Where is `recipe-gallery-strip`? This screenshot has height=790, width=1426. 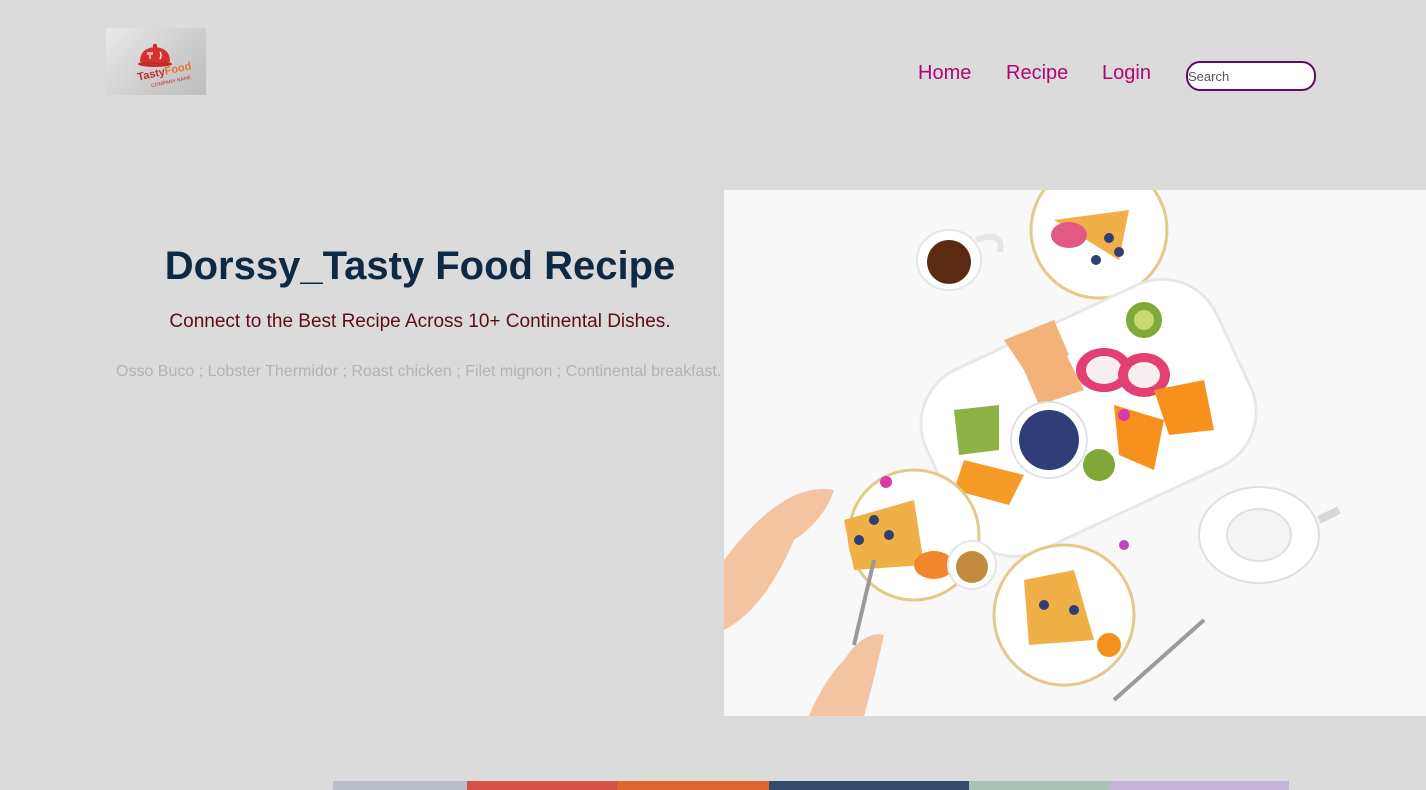
recipe-gallery-strip is located at coordinates (811, 785).